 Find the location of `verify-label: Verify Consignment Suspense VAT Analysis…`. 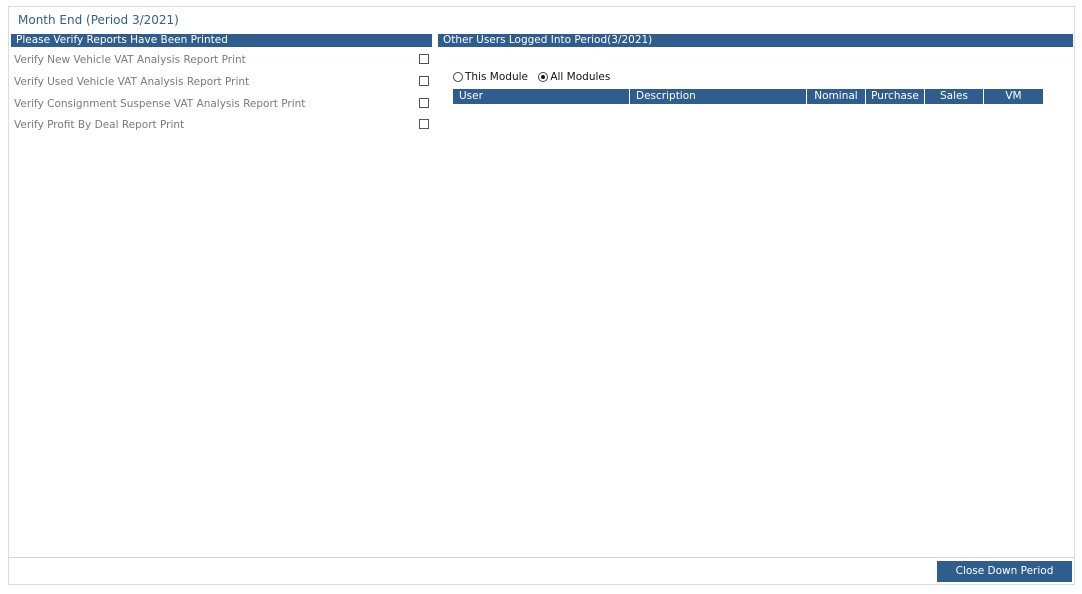

verify-label: Verify Consignment Suspense VAT Analysis… is located at coordinates (160, 104).